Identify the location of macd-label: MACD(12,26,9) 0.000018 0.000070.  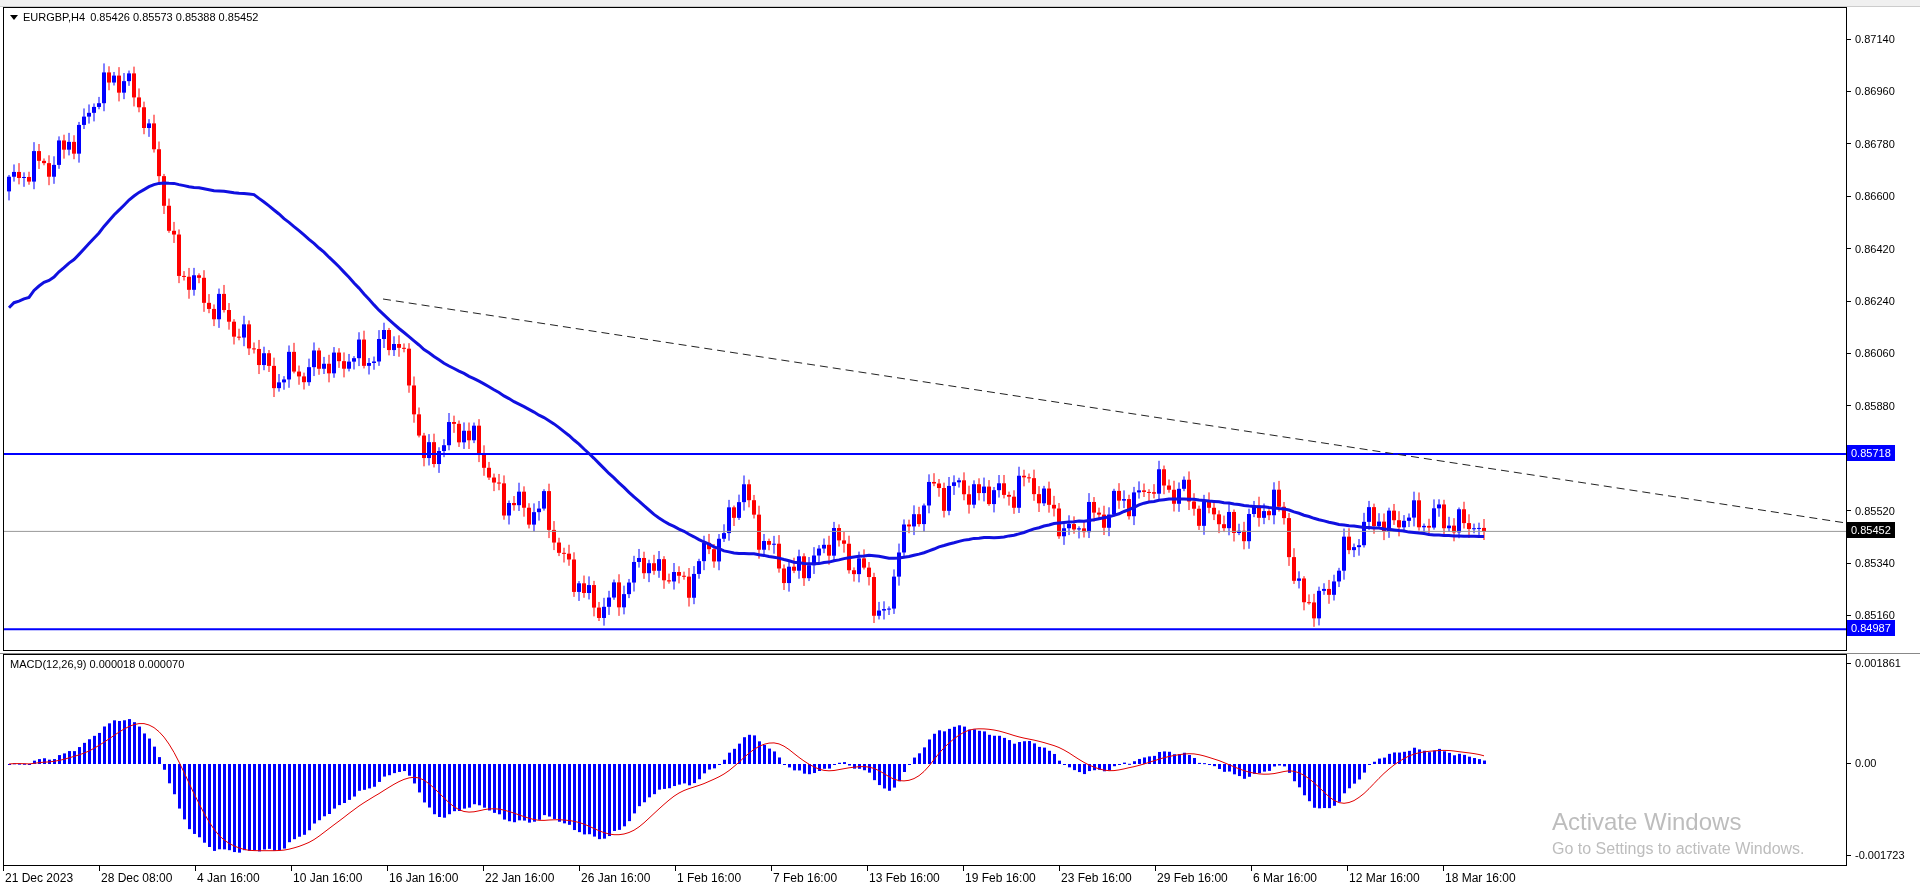
(97, 664).